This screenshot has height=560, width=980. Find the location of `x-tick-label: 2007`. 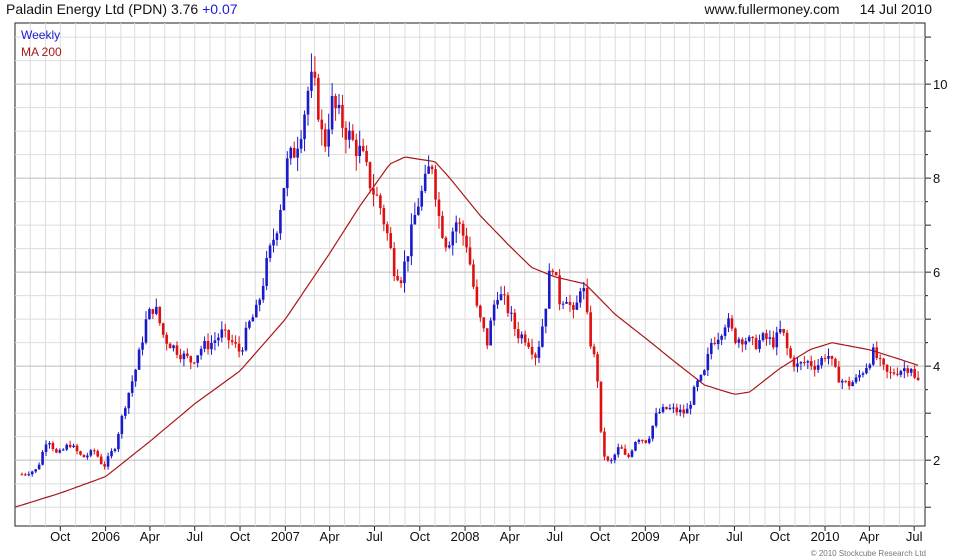

x-tick-label: 2007 is located at coordinates (285, 536).